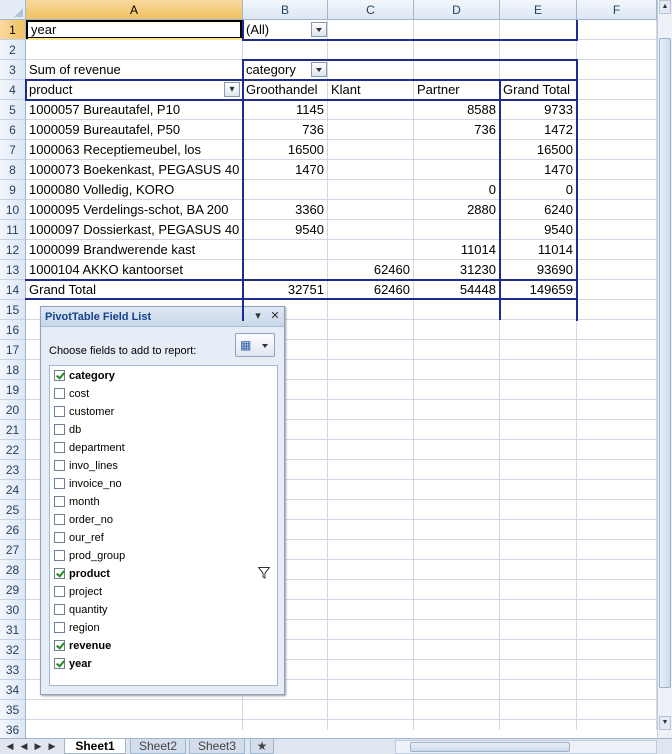 Image resolution: width=672 pixels, height=754 pixels. What do you see at coordinates (13, 150) in the screenshot?
I see `row-header-7: 7` at bounding box center [13, 150].